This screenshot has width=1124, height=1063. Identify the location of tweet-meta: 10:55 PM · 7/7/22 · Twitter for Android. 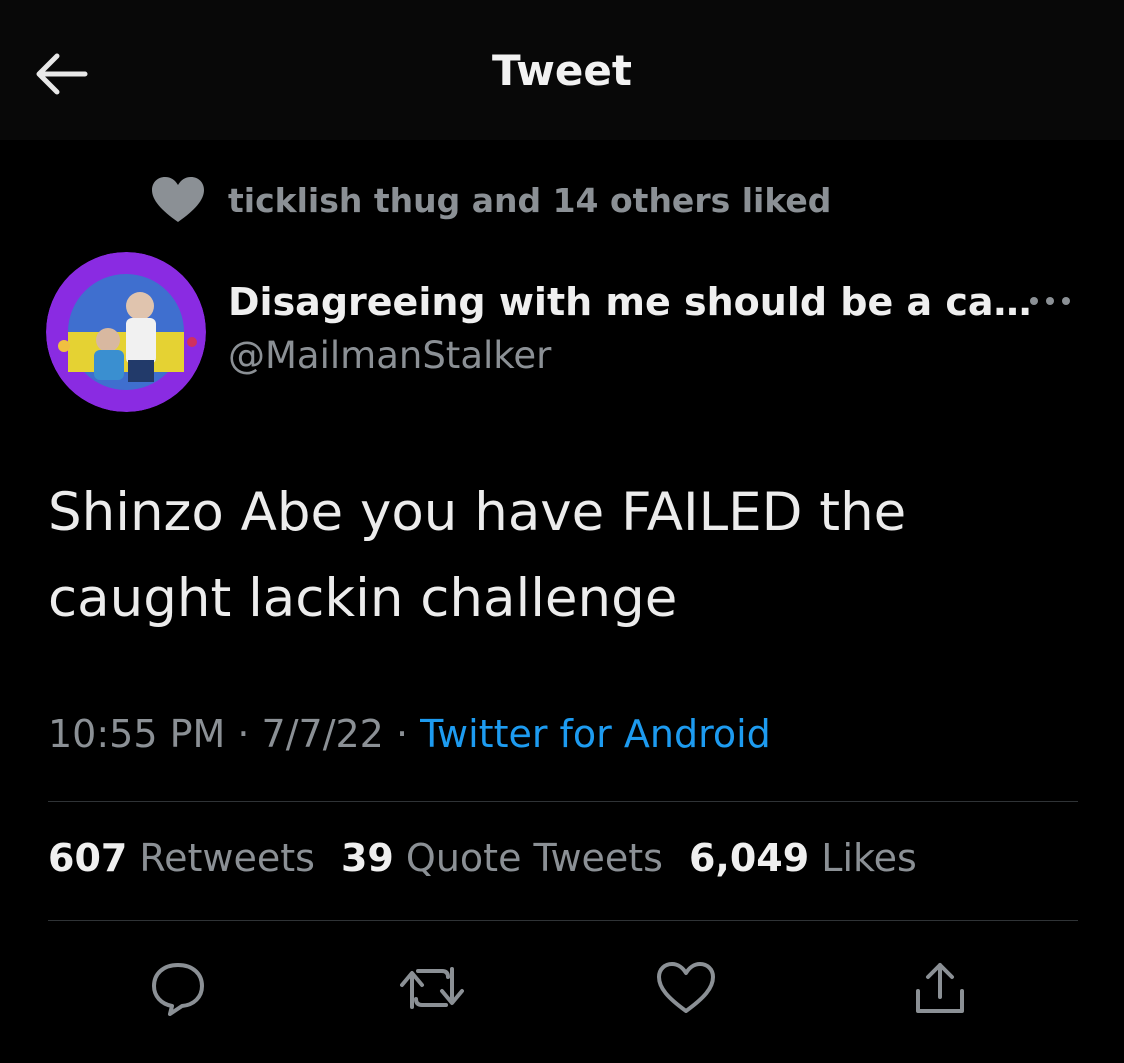
(409, 734).